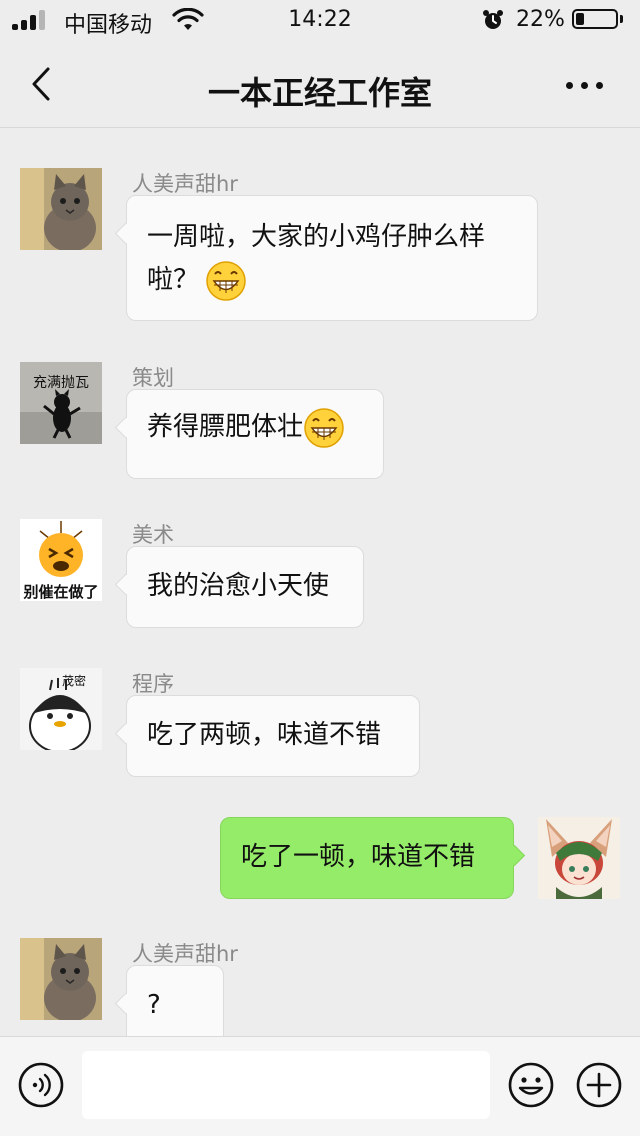 Image resolution: width=640 pixels, height=1136 pixels. Describe the element at coordinates (169, 1000) in the screenshot. I see `message-bubble: ?` at that location.